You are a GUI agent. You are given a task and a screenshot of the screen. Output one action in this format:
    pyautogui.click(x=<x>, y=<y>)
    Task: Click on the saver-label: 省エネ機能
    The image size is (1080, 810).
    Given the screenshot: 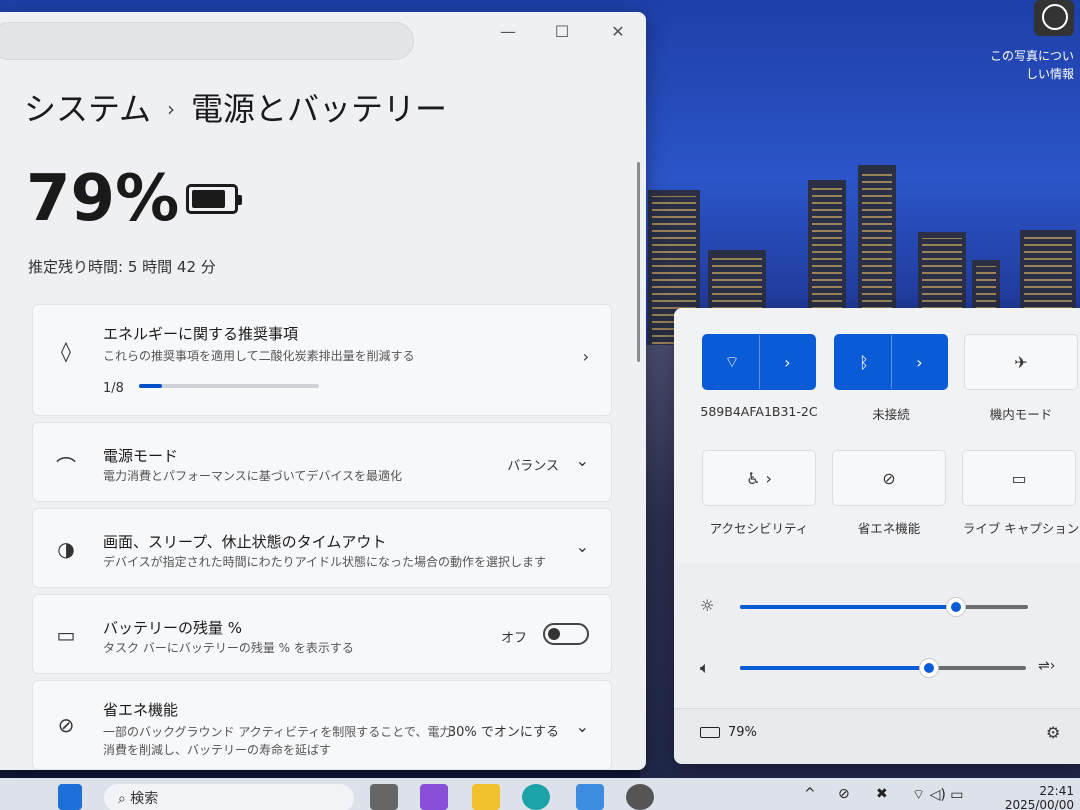 What is the action you would take?
    pyautogui.click(x=889, y=528)
    